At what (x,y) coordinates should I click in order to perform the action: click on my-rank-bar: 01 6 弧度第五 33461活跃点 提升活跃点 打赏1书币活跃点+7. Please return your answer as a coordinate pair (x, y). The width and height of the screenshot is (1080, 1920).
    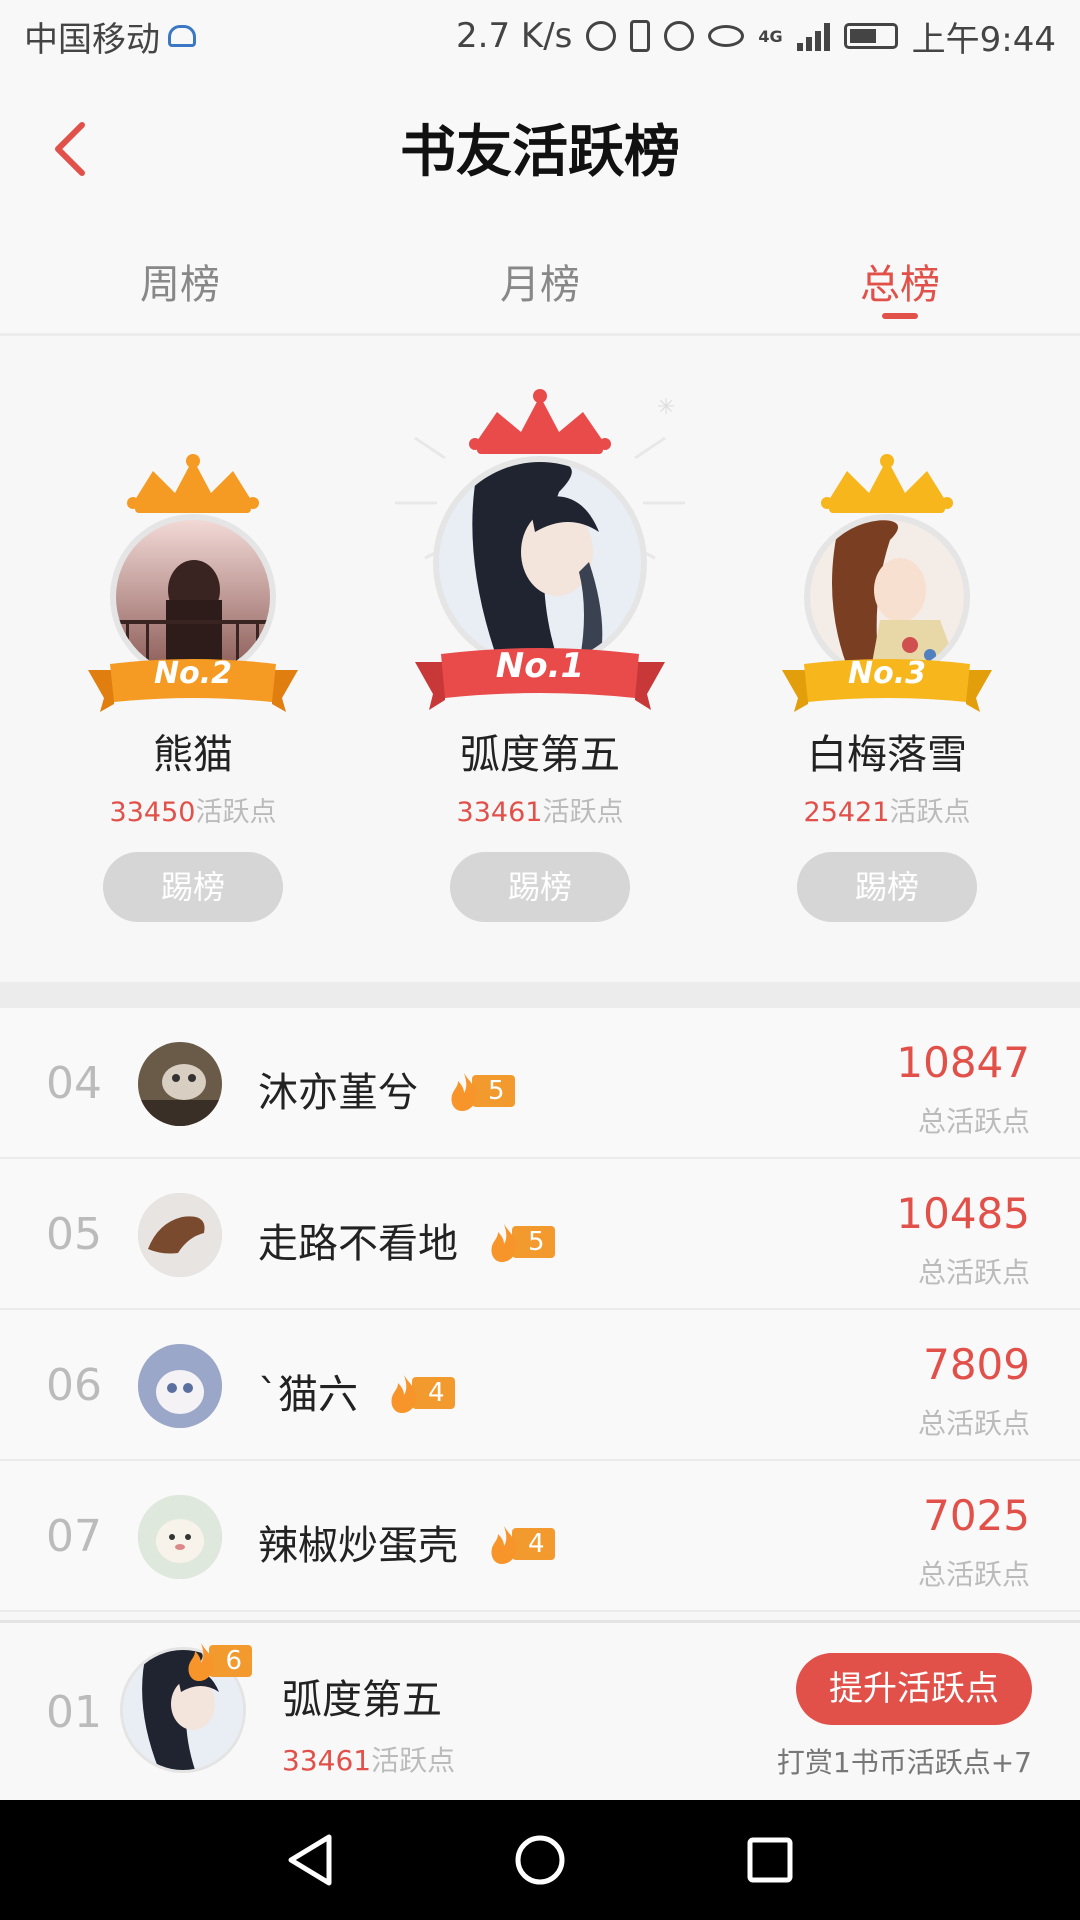
    Looking at the image, I should click on (540, 1710).